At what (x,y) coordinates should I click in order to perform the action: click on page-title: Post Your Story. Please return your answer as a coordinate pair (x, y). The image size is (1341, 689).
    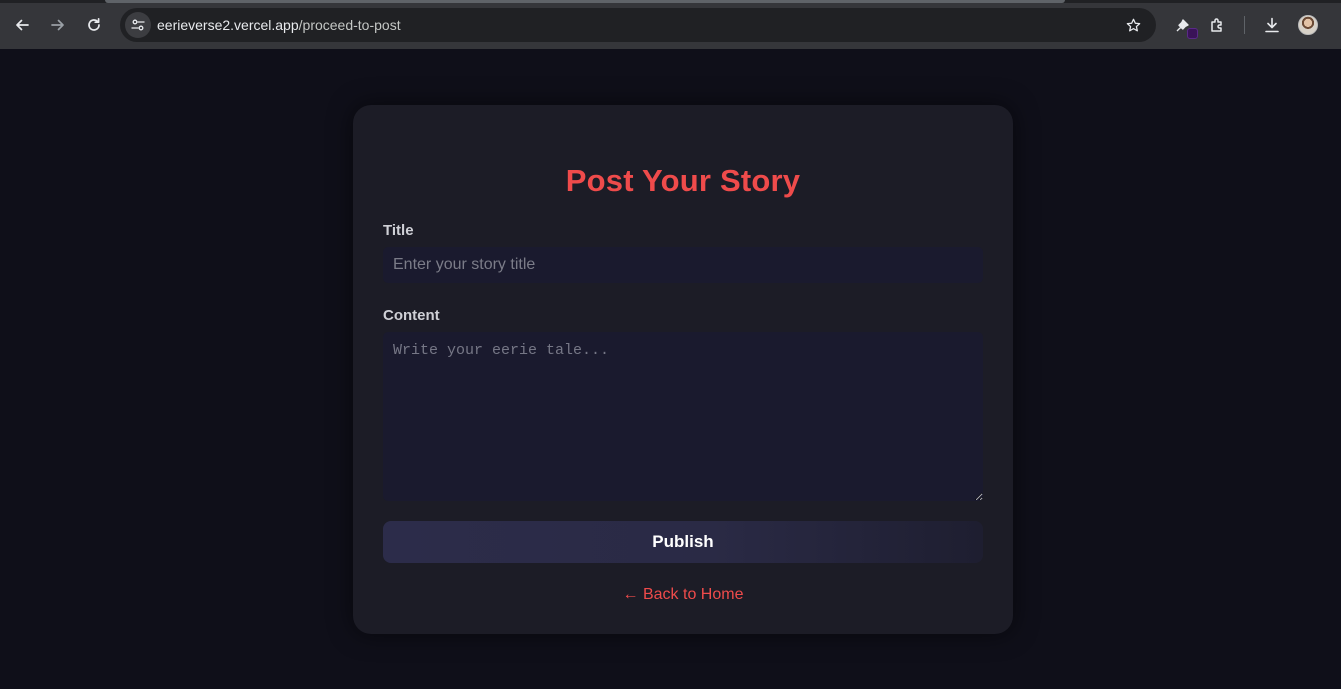
    Looking at the image, I should click on (683, 180).